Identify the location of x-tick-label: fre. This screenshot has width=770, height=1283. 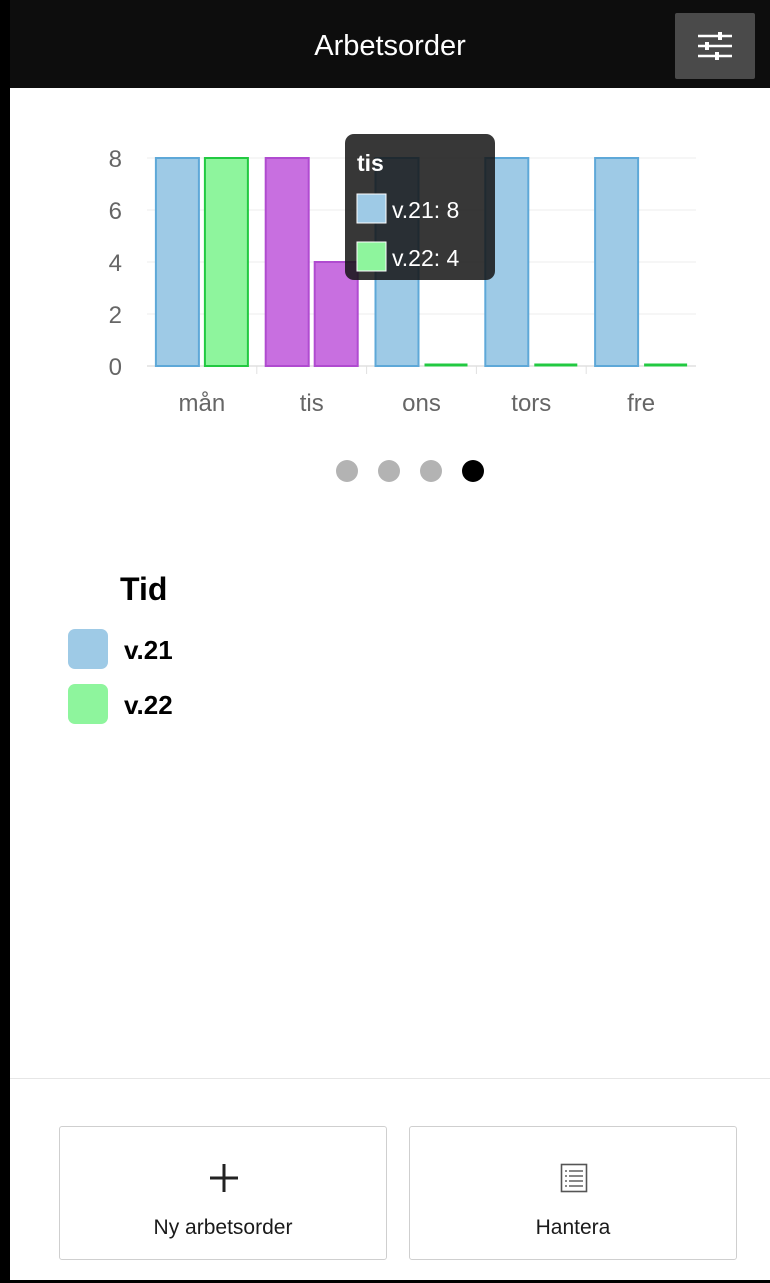
(641, 403).